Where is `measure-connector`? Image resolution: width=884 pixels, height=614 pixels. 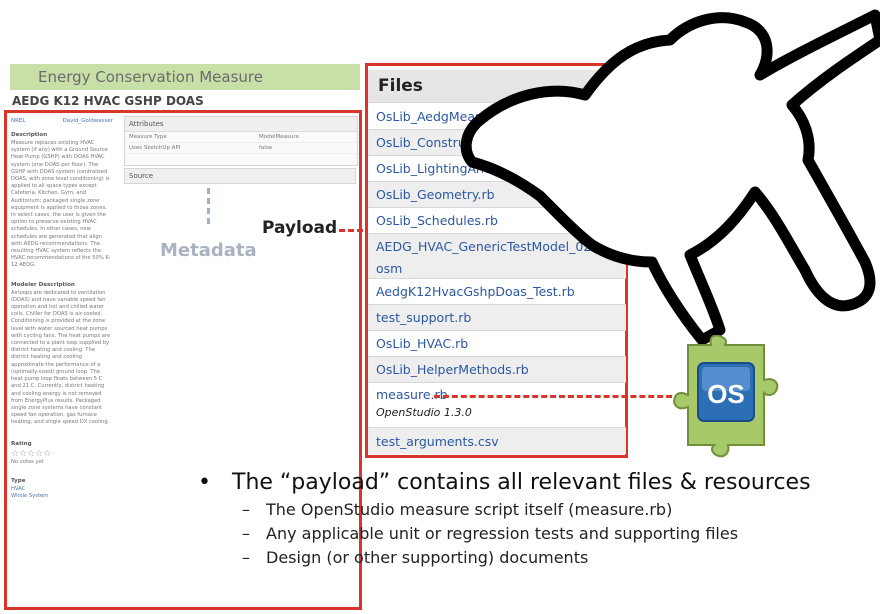
measure-connector is located at coordinates (562, 396).